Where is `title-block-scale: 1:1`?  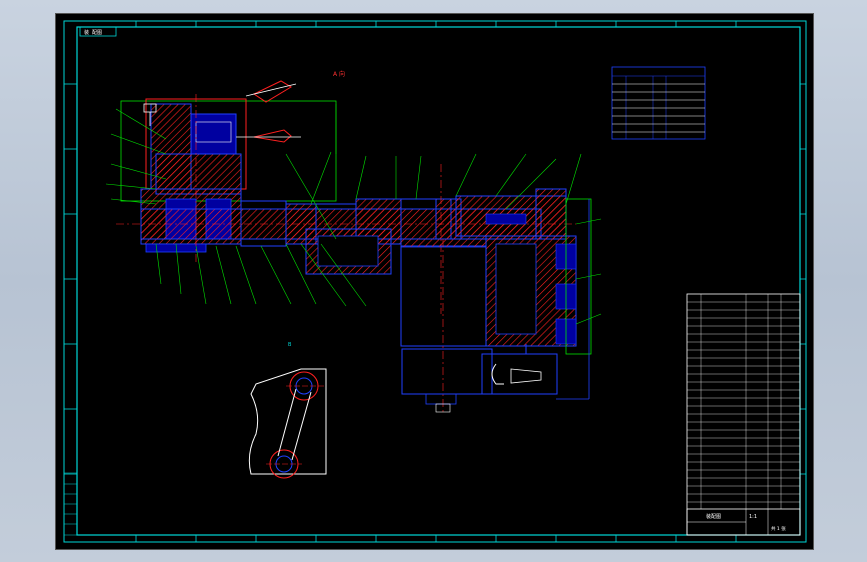
title-block-scale: 1:1 is located at coordinates (753, 517).